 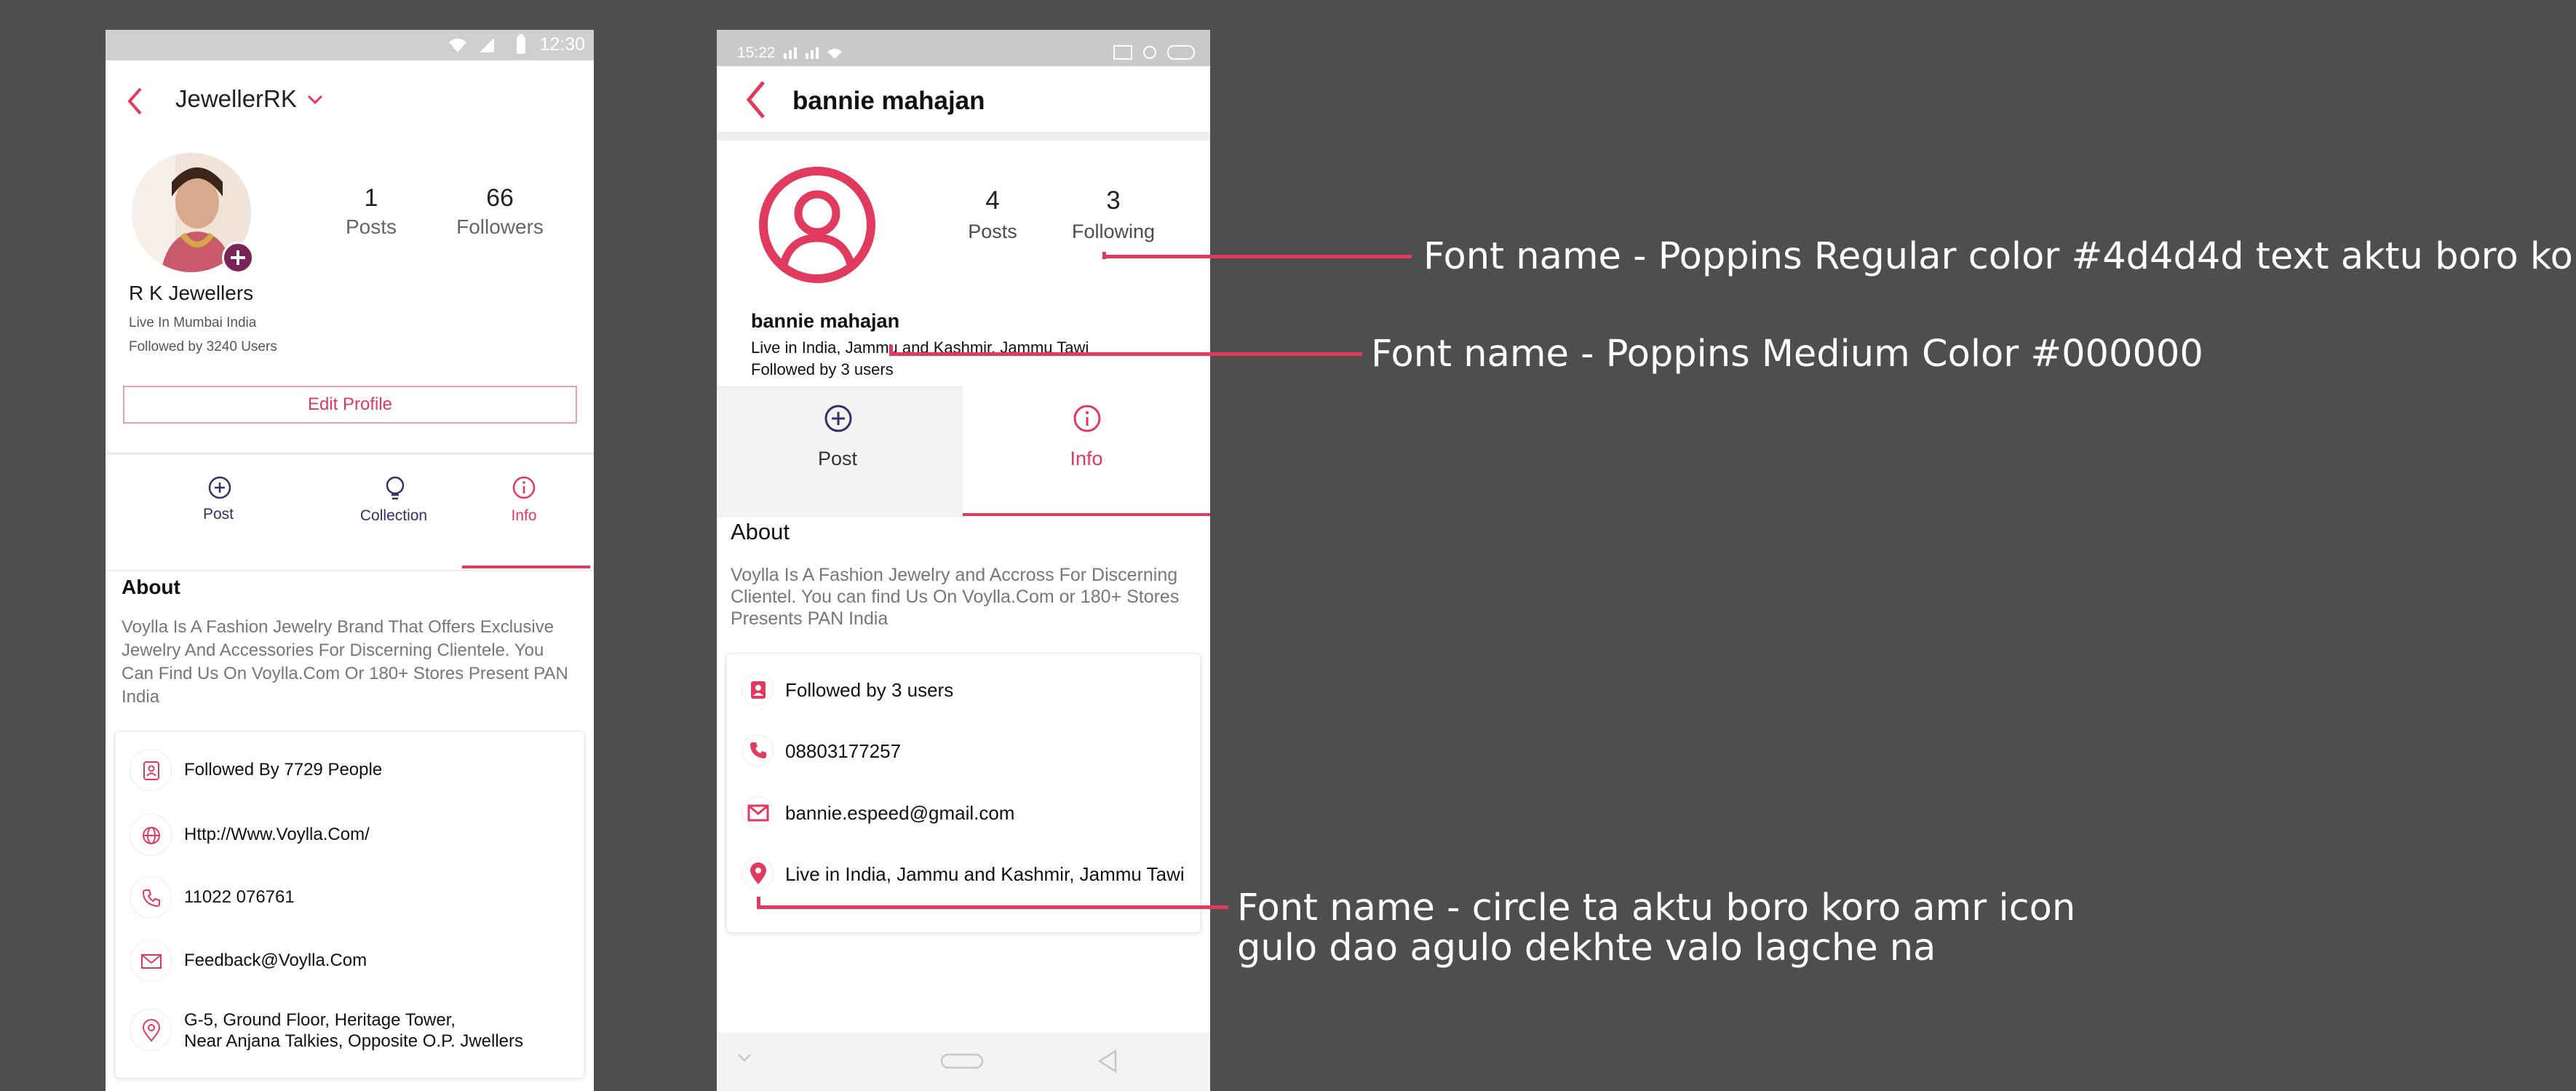 What do you see at coordinates (236, 98) in the screenshot?
I see `page-title: JewellerRK` at bounding box center [236, 98].